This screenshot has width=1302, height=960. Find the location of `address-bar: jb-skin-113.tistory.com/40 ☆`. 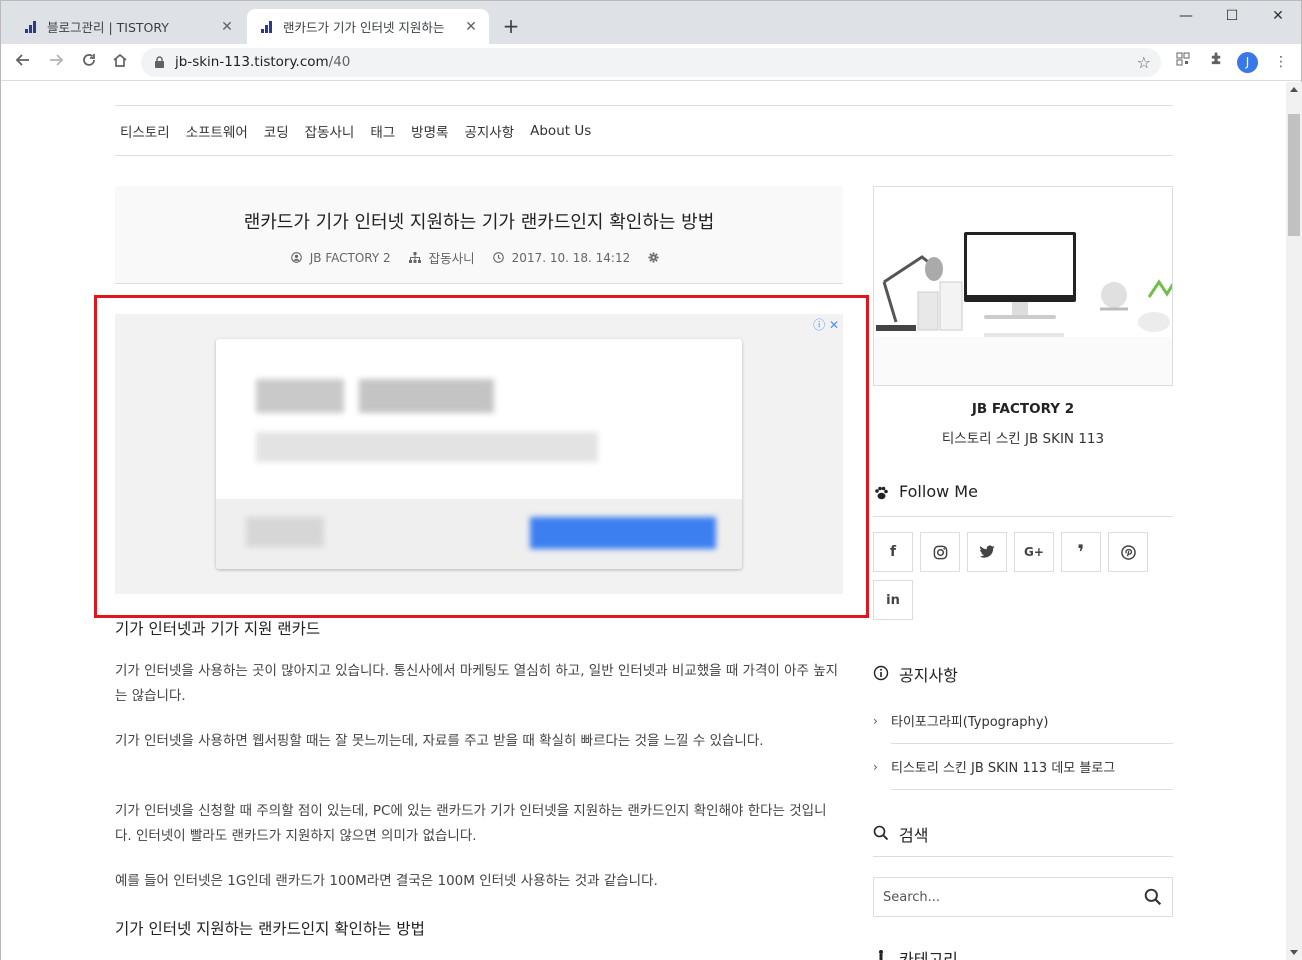

address-bar: jb-skin-113.tistory.com/40 ☆ is located at coordinates (651, 62).